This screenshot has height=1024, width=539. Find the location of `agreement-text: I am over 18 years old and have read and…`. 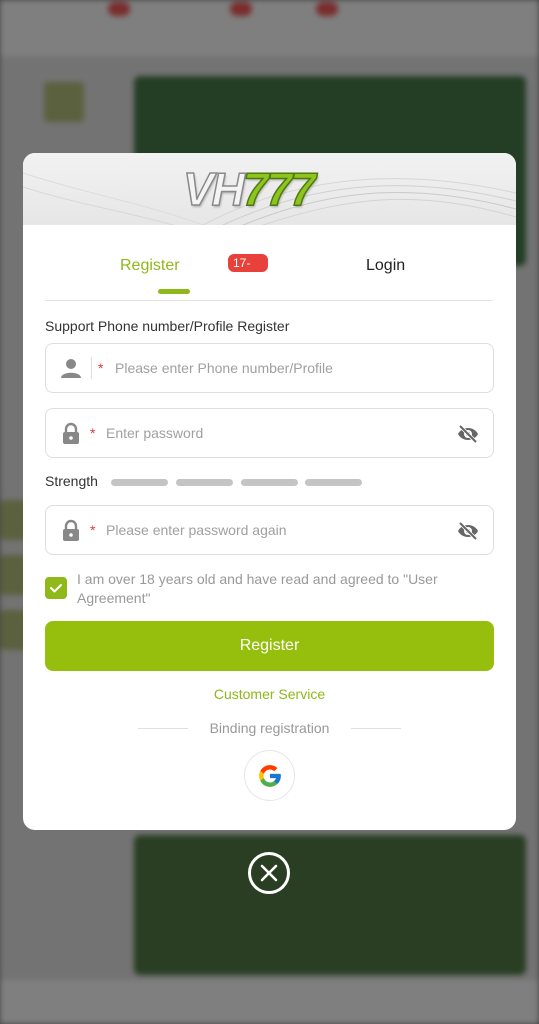

agreement-text: I am over 18 years old and have read and… is located at coordinates (282, 589).